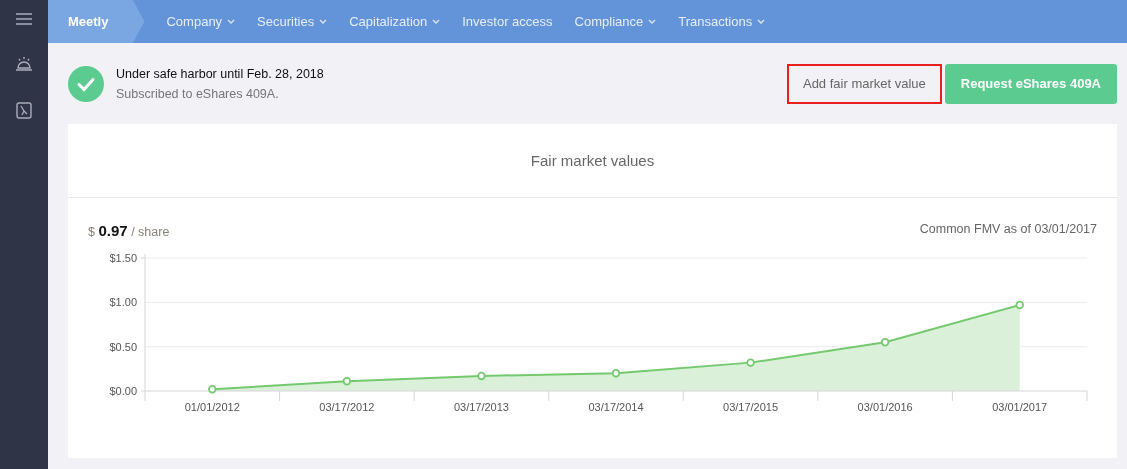 The image size is (1127, 469). I want to click on y-tick-label: $1.50, so click(123, 258).